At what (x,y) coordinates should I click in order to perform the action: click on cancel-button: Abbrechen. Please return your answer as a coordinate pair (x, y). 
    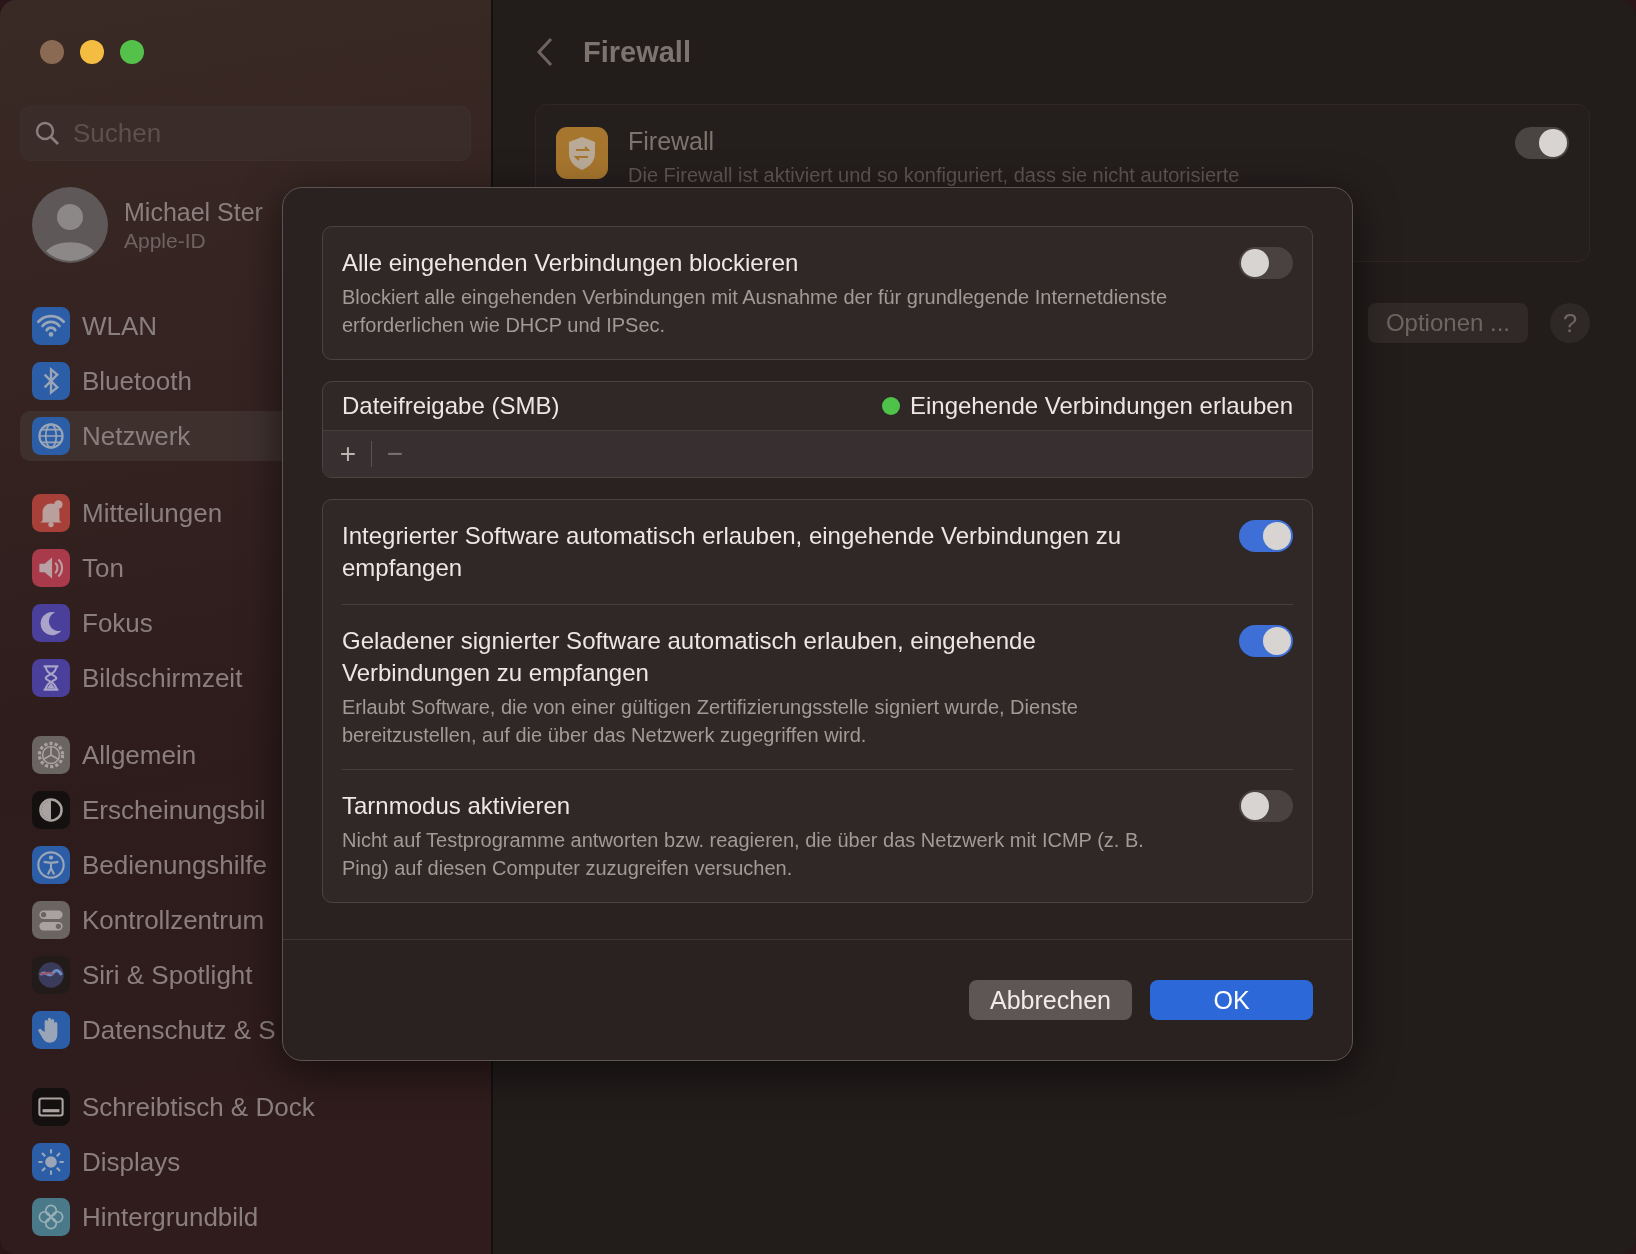
    Looking at the image, I should click on (1050, 1000).